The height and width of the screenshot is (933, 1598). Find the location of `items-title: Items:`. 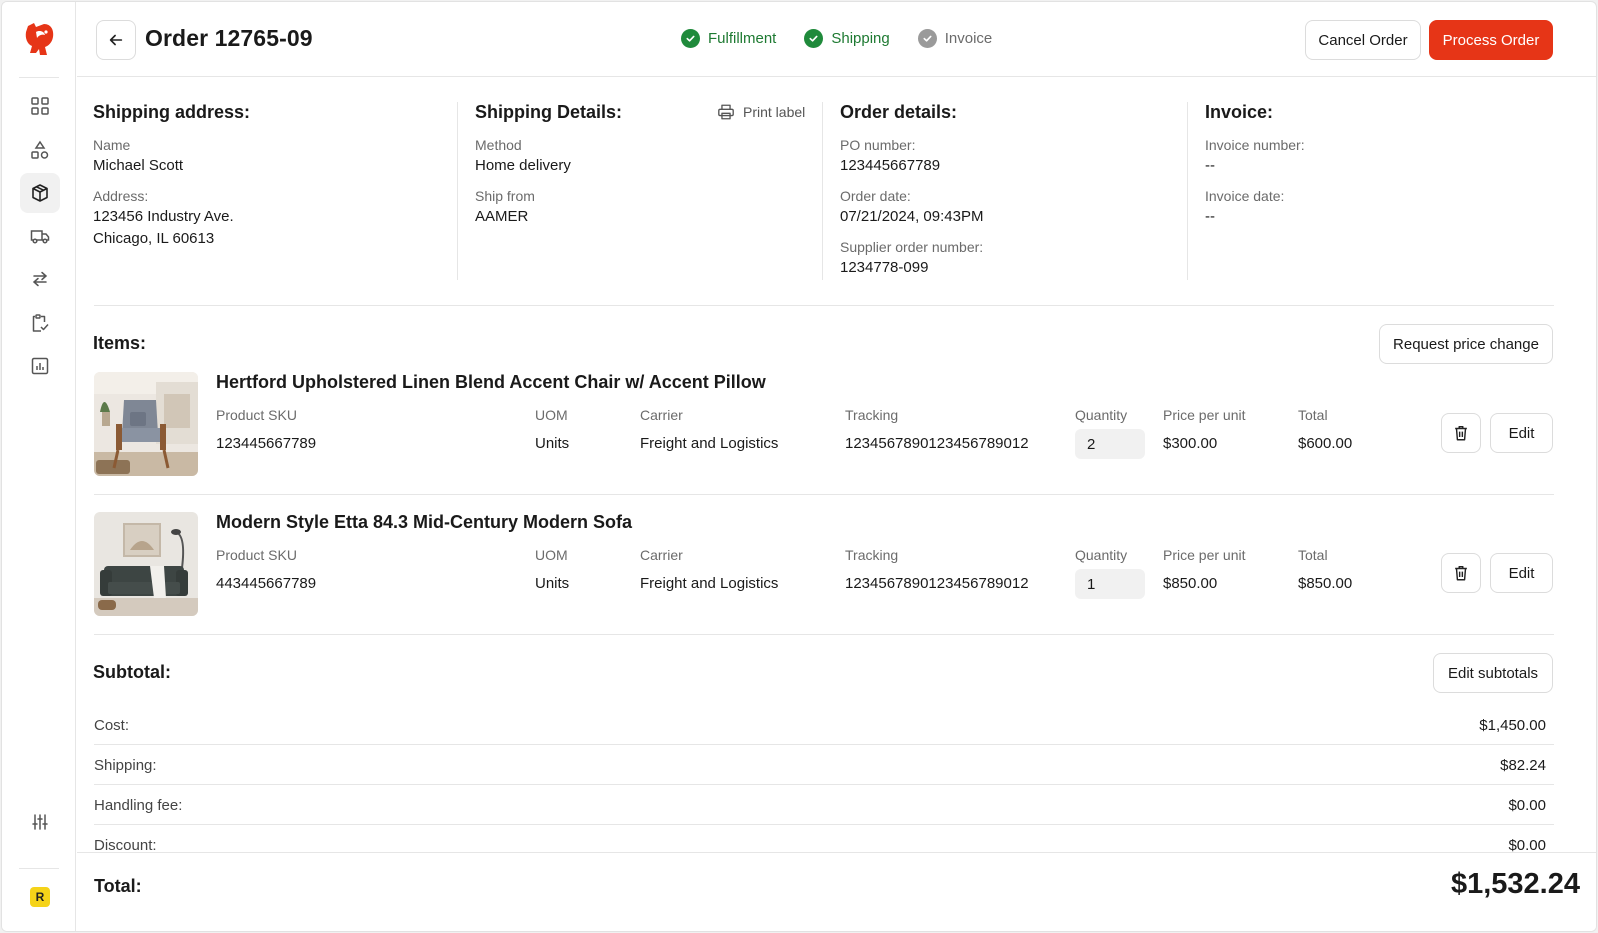

items-title: Items: is located at coordinates (120, 343).